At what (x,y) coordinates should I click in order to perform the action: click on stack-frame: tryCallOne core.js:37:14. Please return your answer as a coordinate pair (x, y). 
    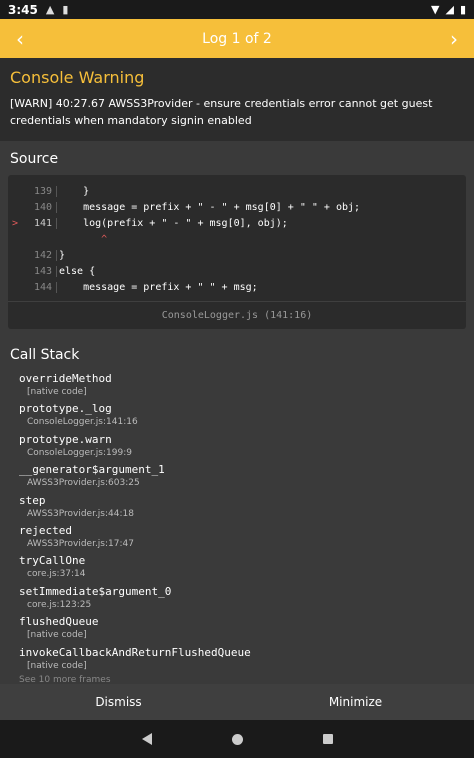
    Looking at the image, I should click on (246, 568).